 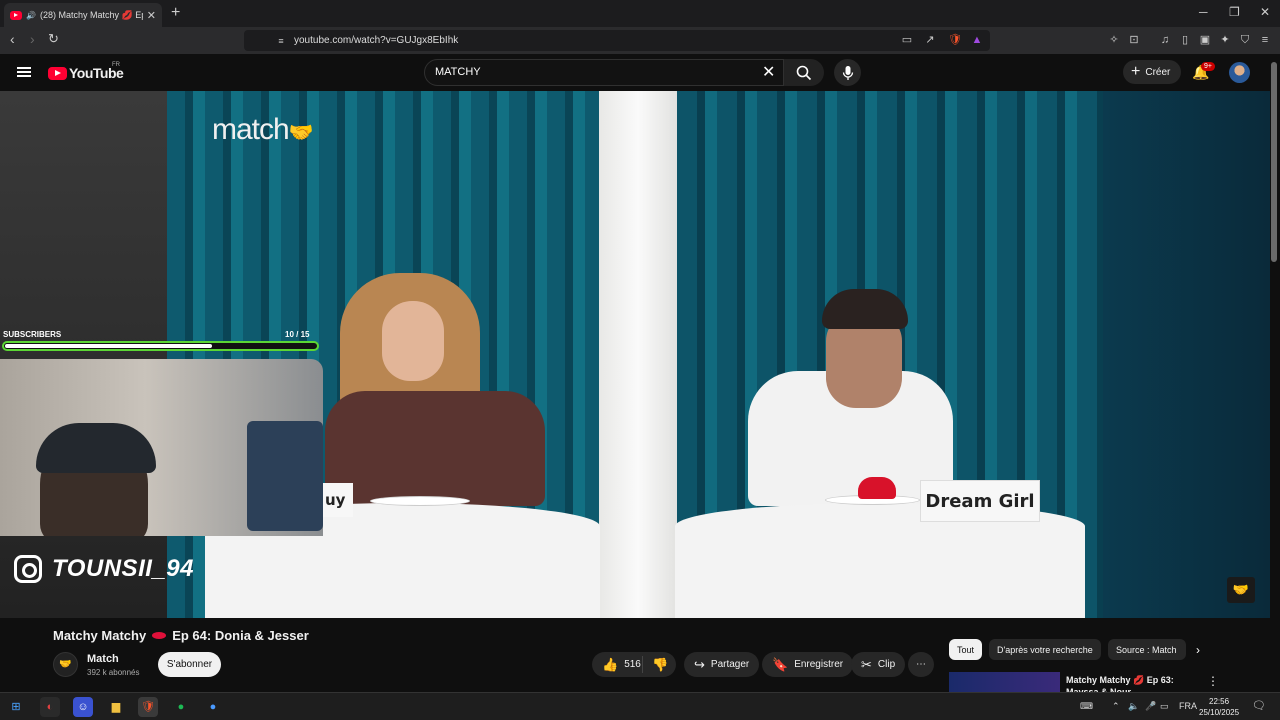 I want to click on scissors-icon: ✂, so click(x=866, y=664).